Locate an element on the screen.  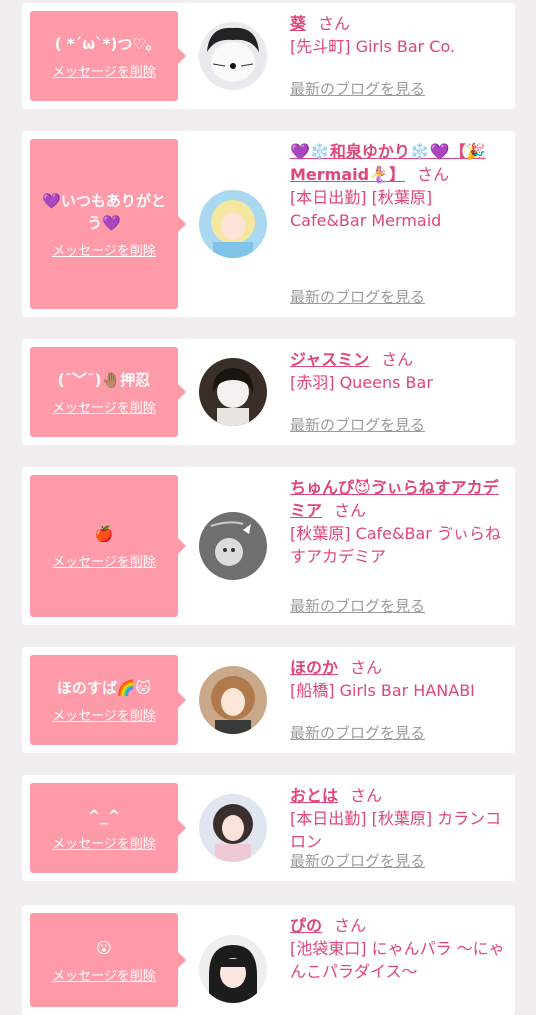
message-text: 🍎 is located at coordinates (104, 533).